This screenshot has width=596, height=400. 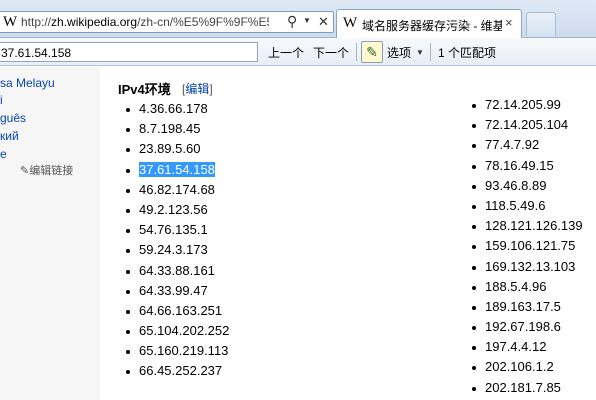 What do you see at coordinates (467, 53) in the screenshot?
I see `match-count: 1 个匹配项` at bounding box center [467, 53].